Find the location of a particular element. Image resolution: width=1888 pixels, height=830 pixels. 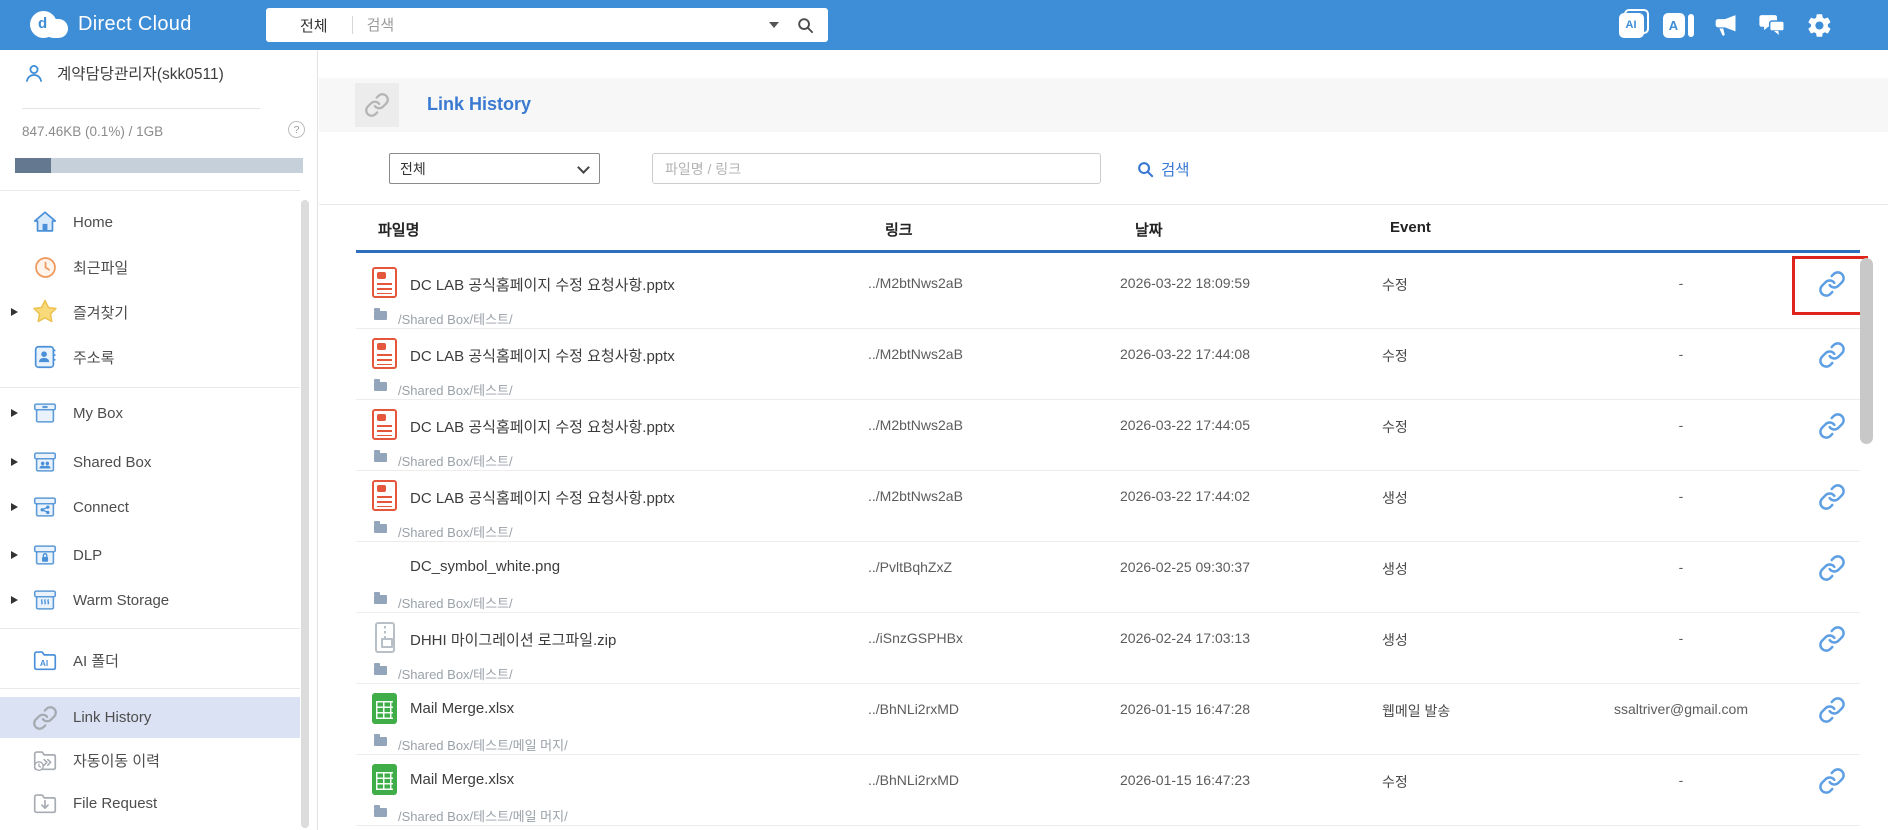

sidebar-item-connect: Connect is located at coordinates (150, 507).